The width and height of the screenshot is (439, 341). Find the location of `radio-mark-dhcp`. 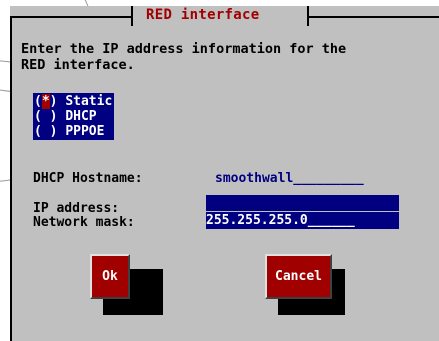

radio-mark-dhcp is located at coordinates (46, 116).